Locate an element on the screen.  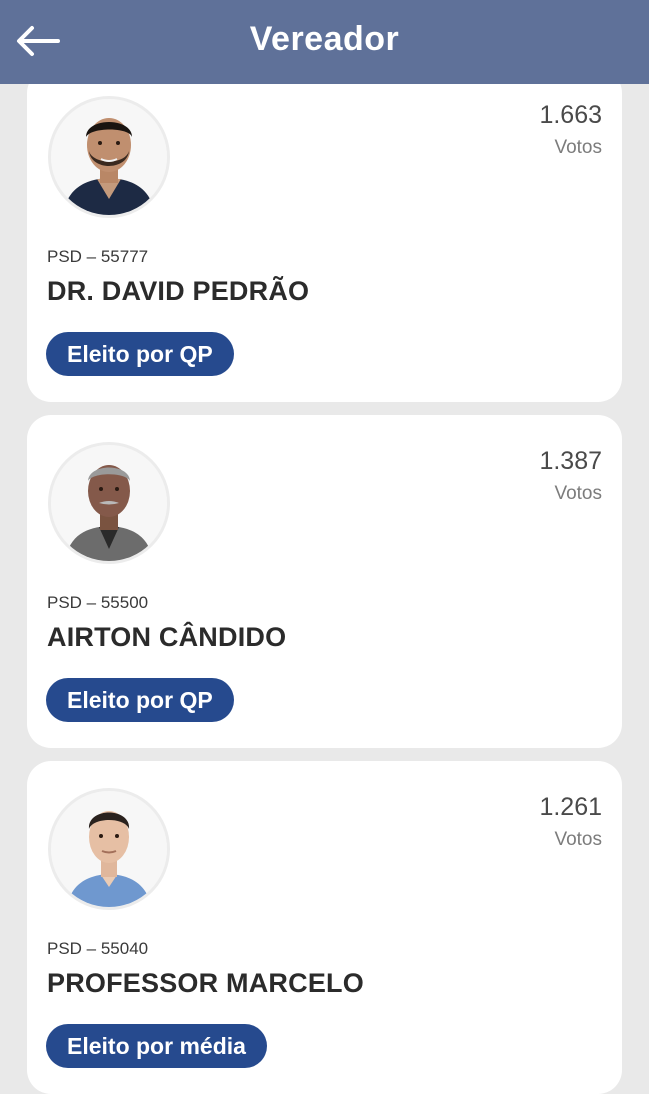
candidate-name: DR. DAVID PEDRÃO is located at coordinates (178, 291).